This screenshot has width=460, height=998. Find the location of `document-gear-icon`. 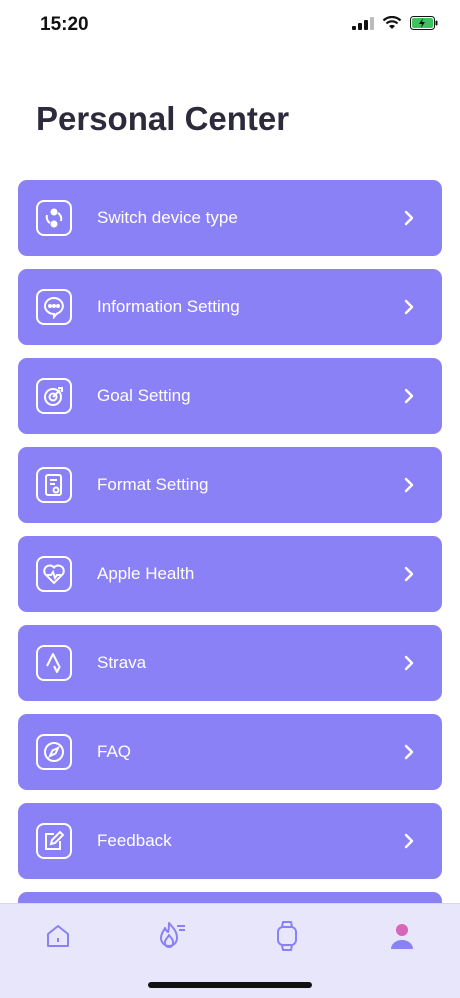

document-gear-icon is located at coordinates (54, 485).